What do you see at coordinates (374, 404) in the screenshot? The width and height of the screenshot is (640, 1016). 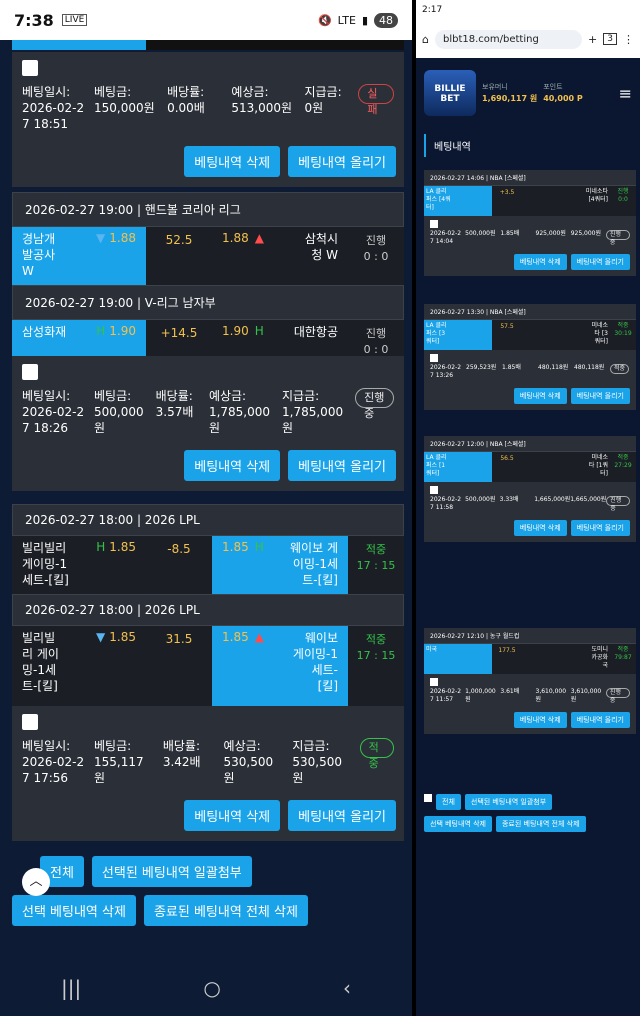 I see `status-badge: 진행중` at bounding box center [374, 404].